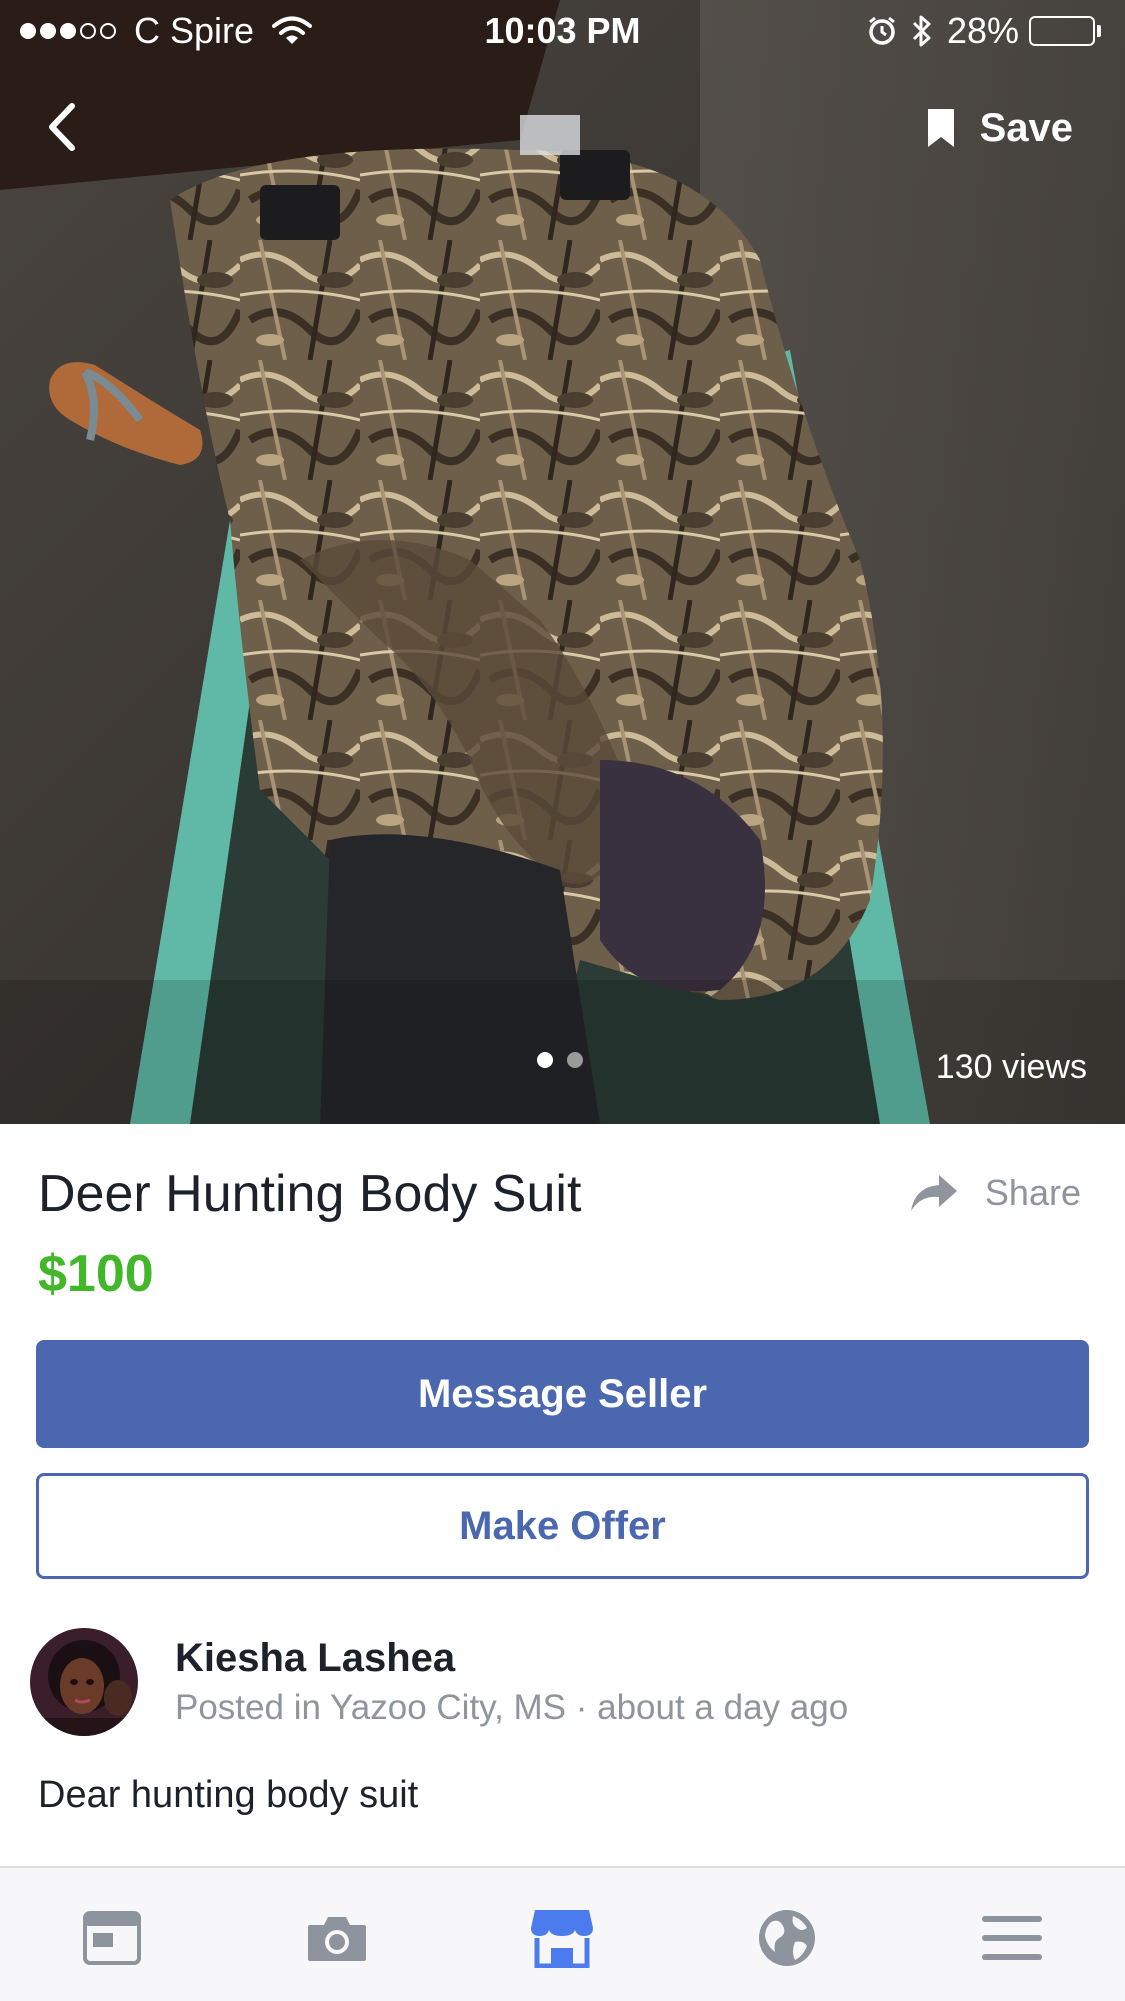 The height and width of the screenshot is (2001, 1125). Describe the element at coordinates (1011, 1067) in the screenshot. I see `view-count: 130 views` at that location.